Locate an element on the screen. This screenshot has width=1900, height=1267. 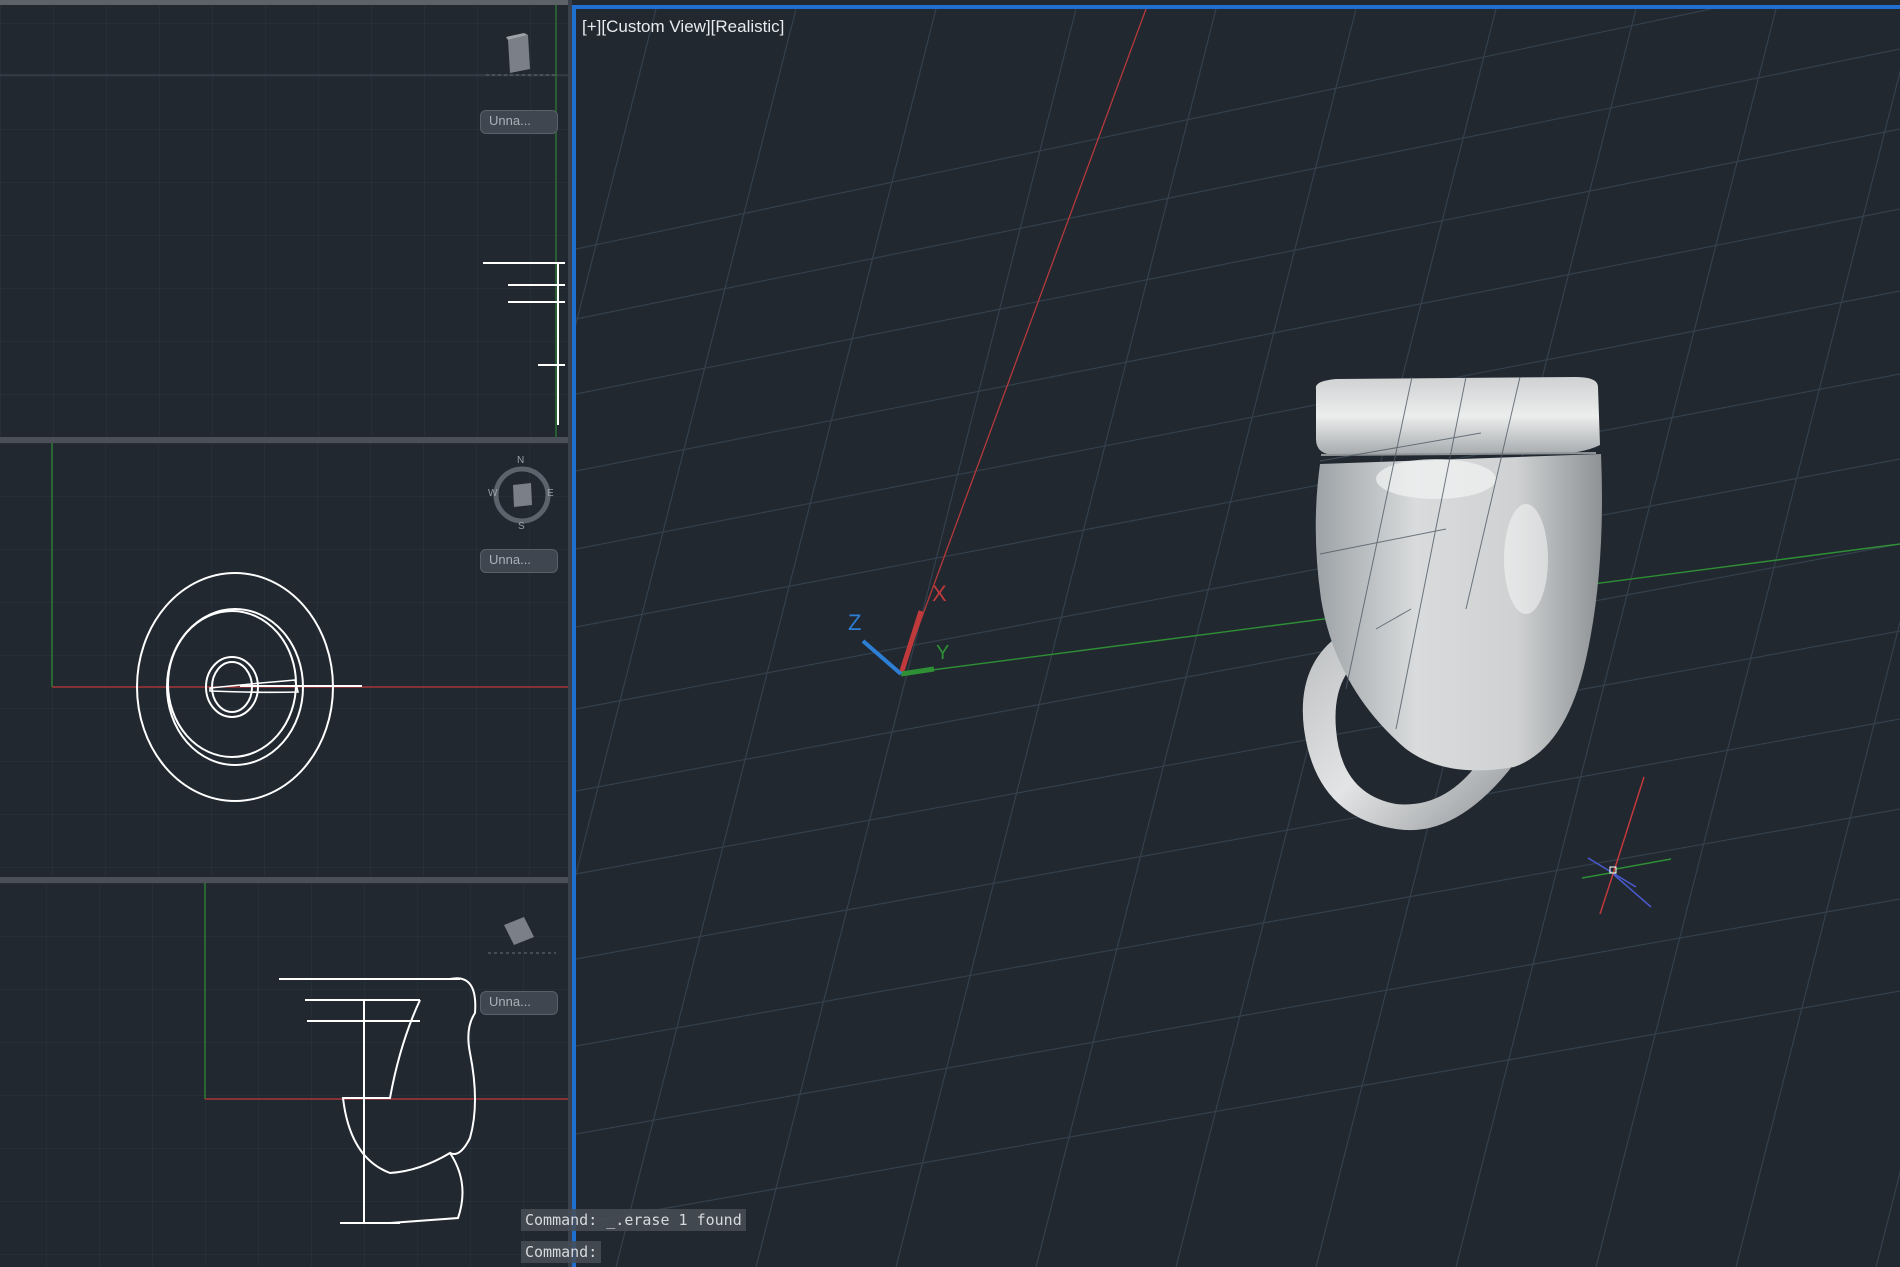
command-input: Command: is located at coordinates (561, 1252).